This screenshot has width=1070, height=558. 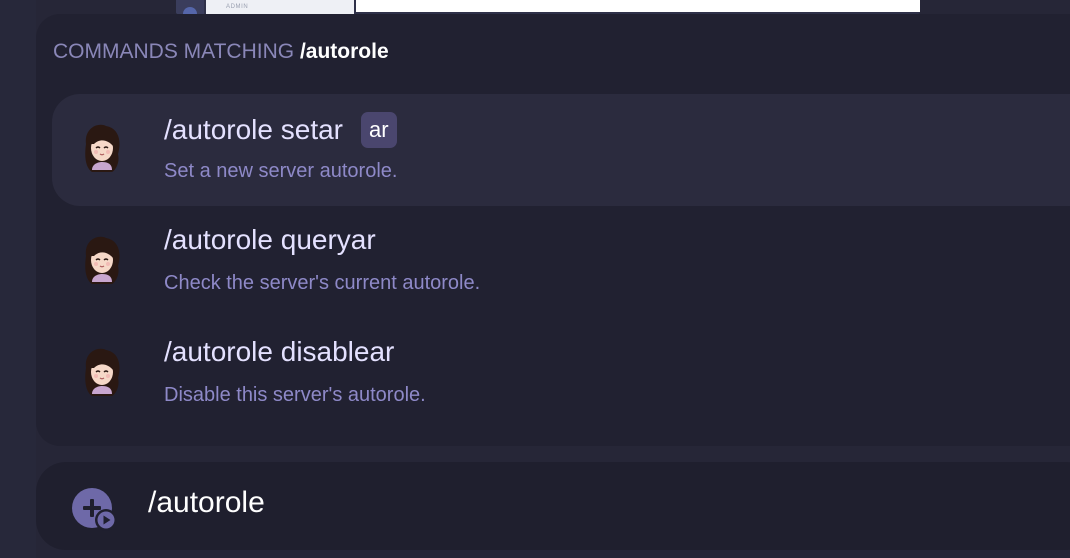 I want to click on command-alias-badge: ar, so click(x=379, y=130).